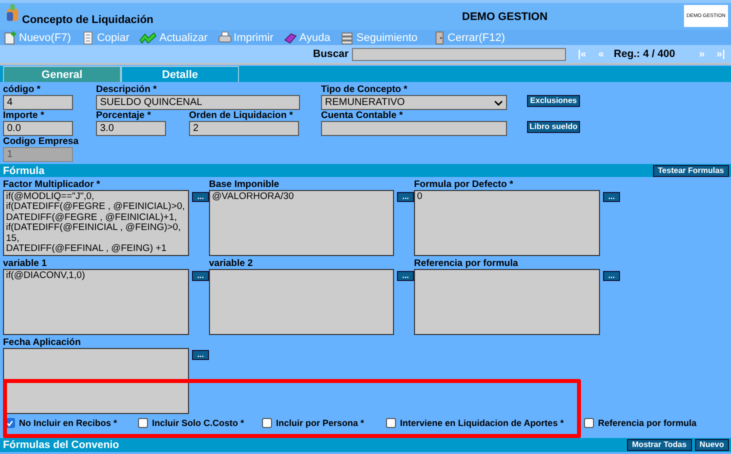 This screenshot has width=731, height=454. I want to click on field-label: Descripción *, so click(126, 89).